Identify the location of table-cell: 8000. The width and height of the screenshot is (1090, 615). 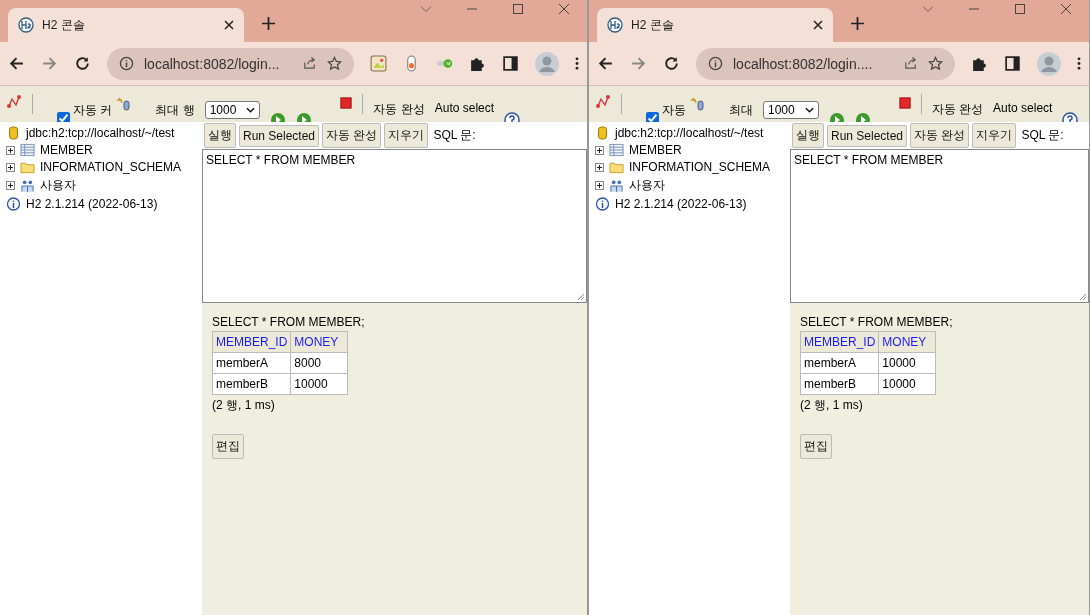
(319, 363).